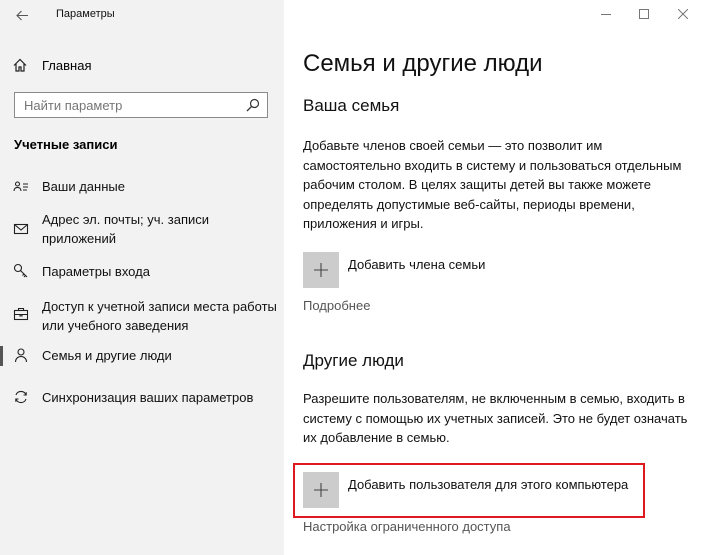 The width and height of the screenshot is (705, 555). What do you see at coordinates (423, 63) in the screenshot?
I see `page-title: Семья и другие люди` at bounding box center [423, 63].